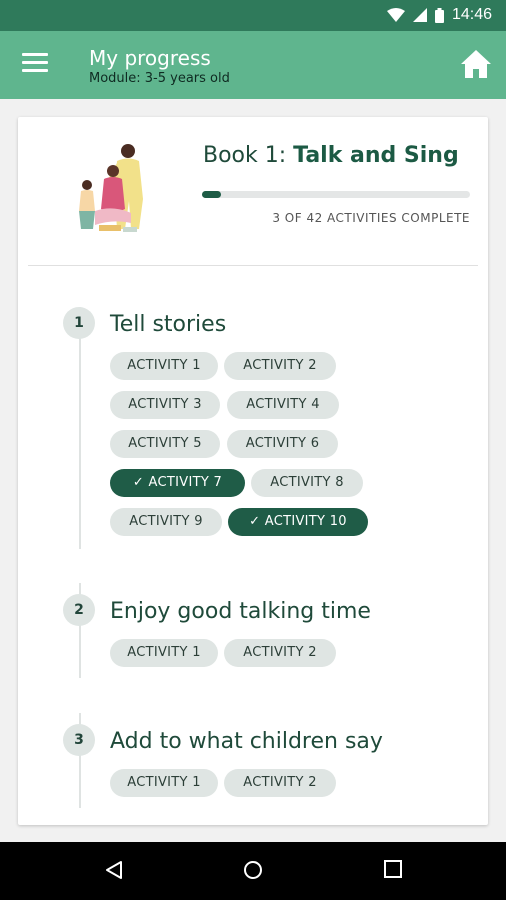 Image resolution: width=506 pixels, height=900 pixels. Describe the element at coordinates (80, 428) in the screenshot. I see `section-timeline` at that location.